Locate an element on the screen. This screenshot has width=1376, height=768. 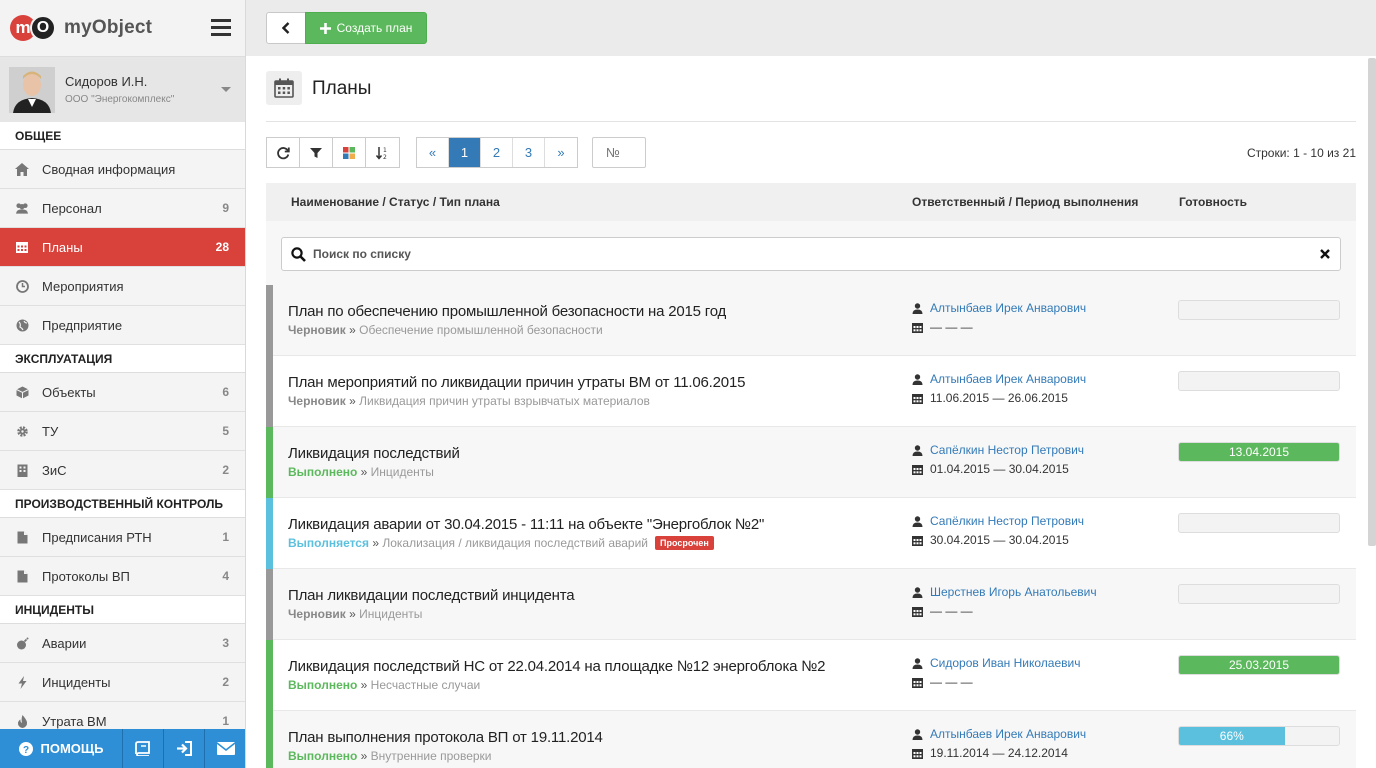
responsible: Сидоров Иван Николаевич is located at coordinates (996, 663).